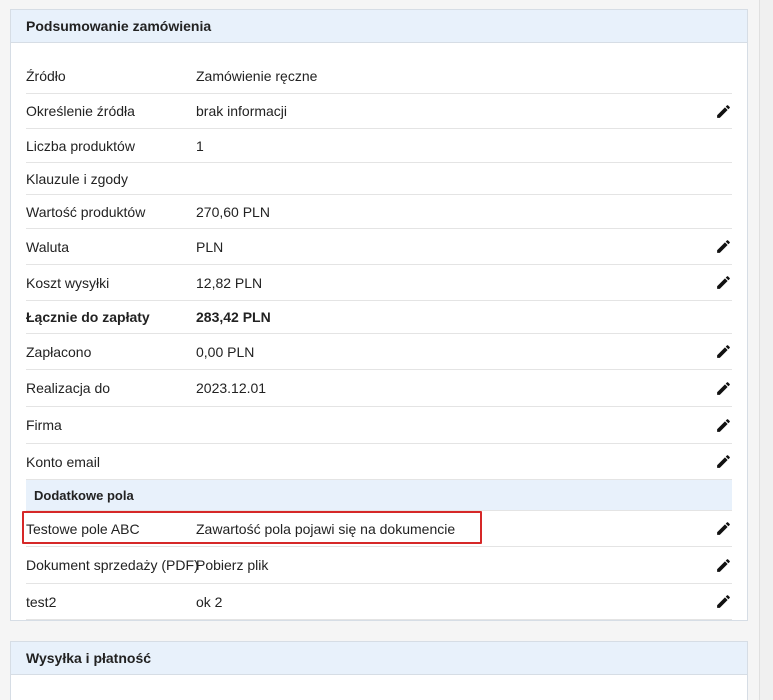 This screenshot has width=773, height=700. What do you see at coordinates (379, 495) in the screenshot?
I see `extra-fields-subheader: Dodatkowe pola` at bounding box center [379, 495].